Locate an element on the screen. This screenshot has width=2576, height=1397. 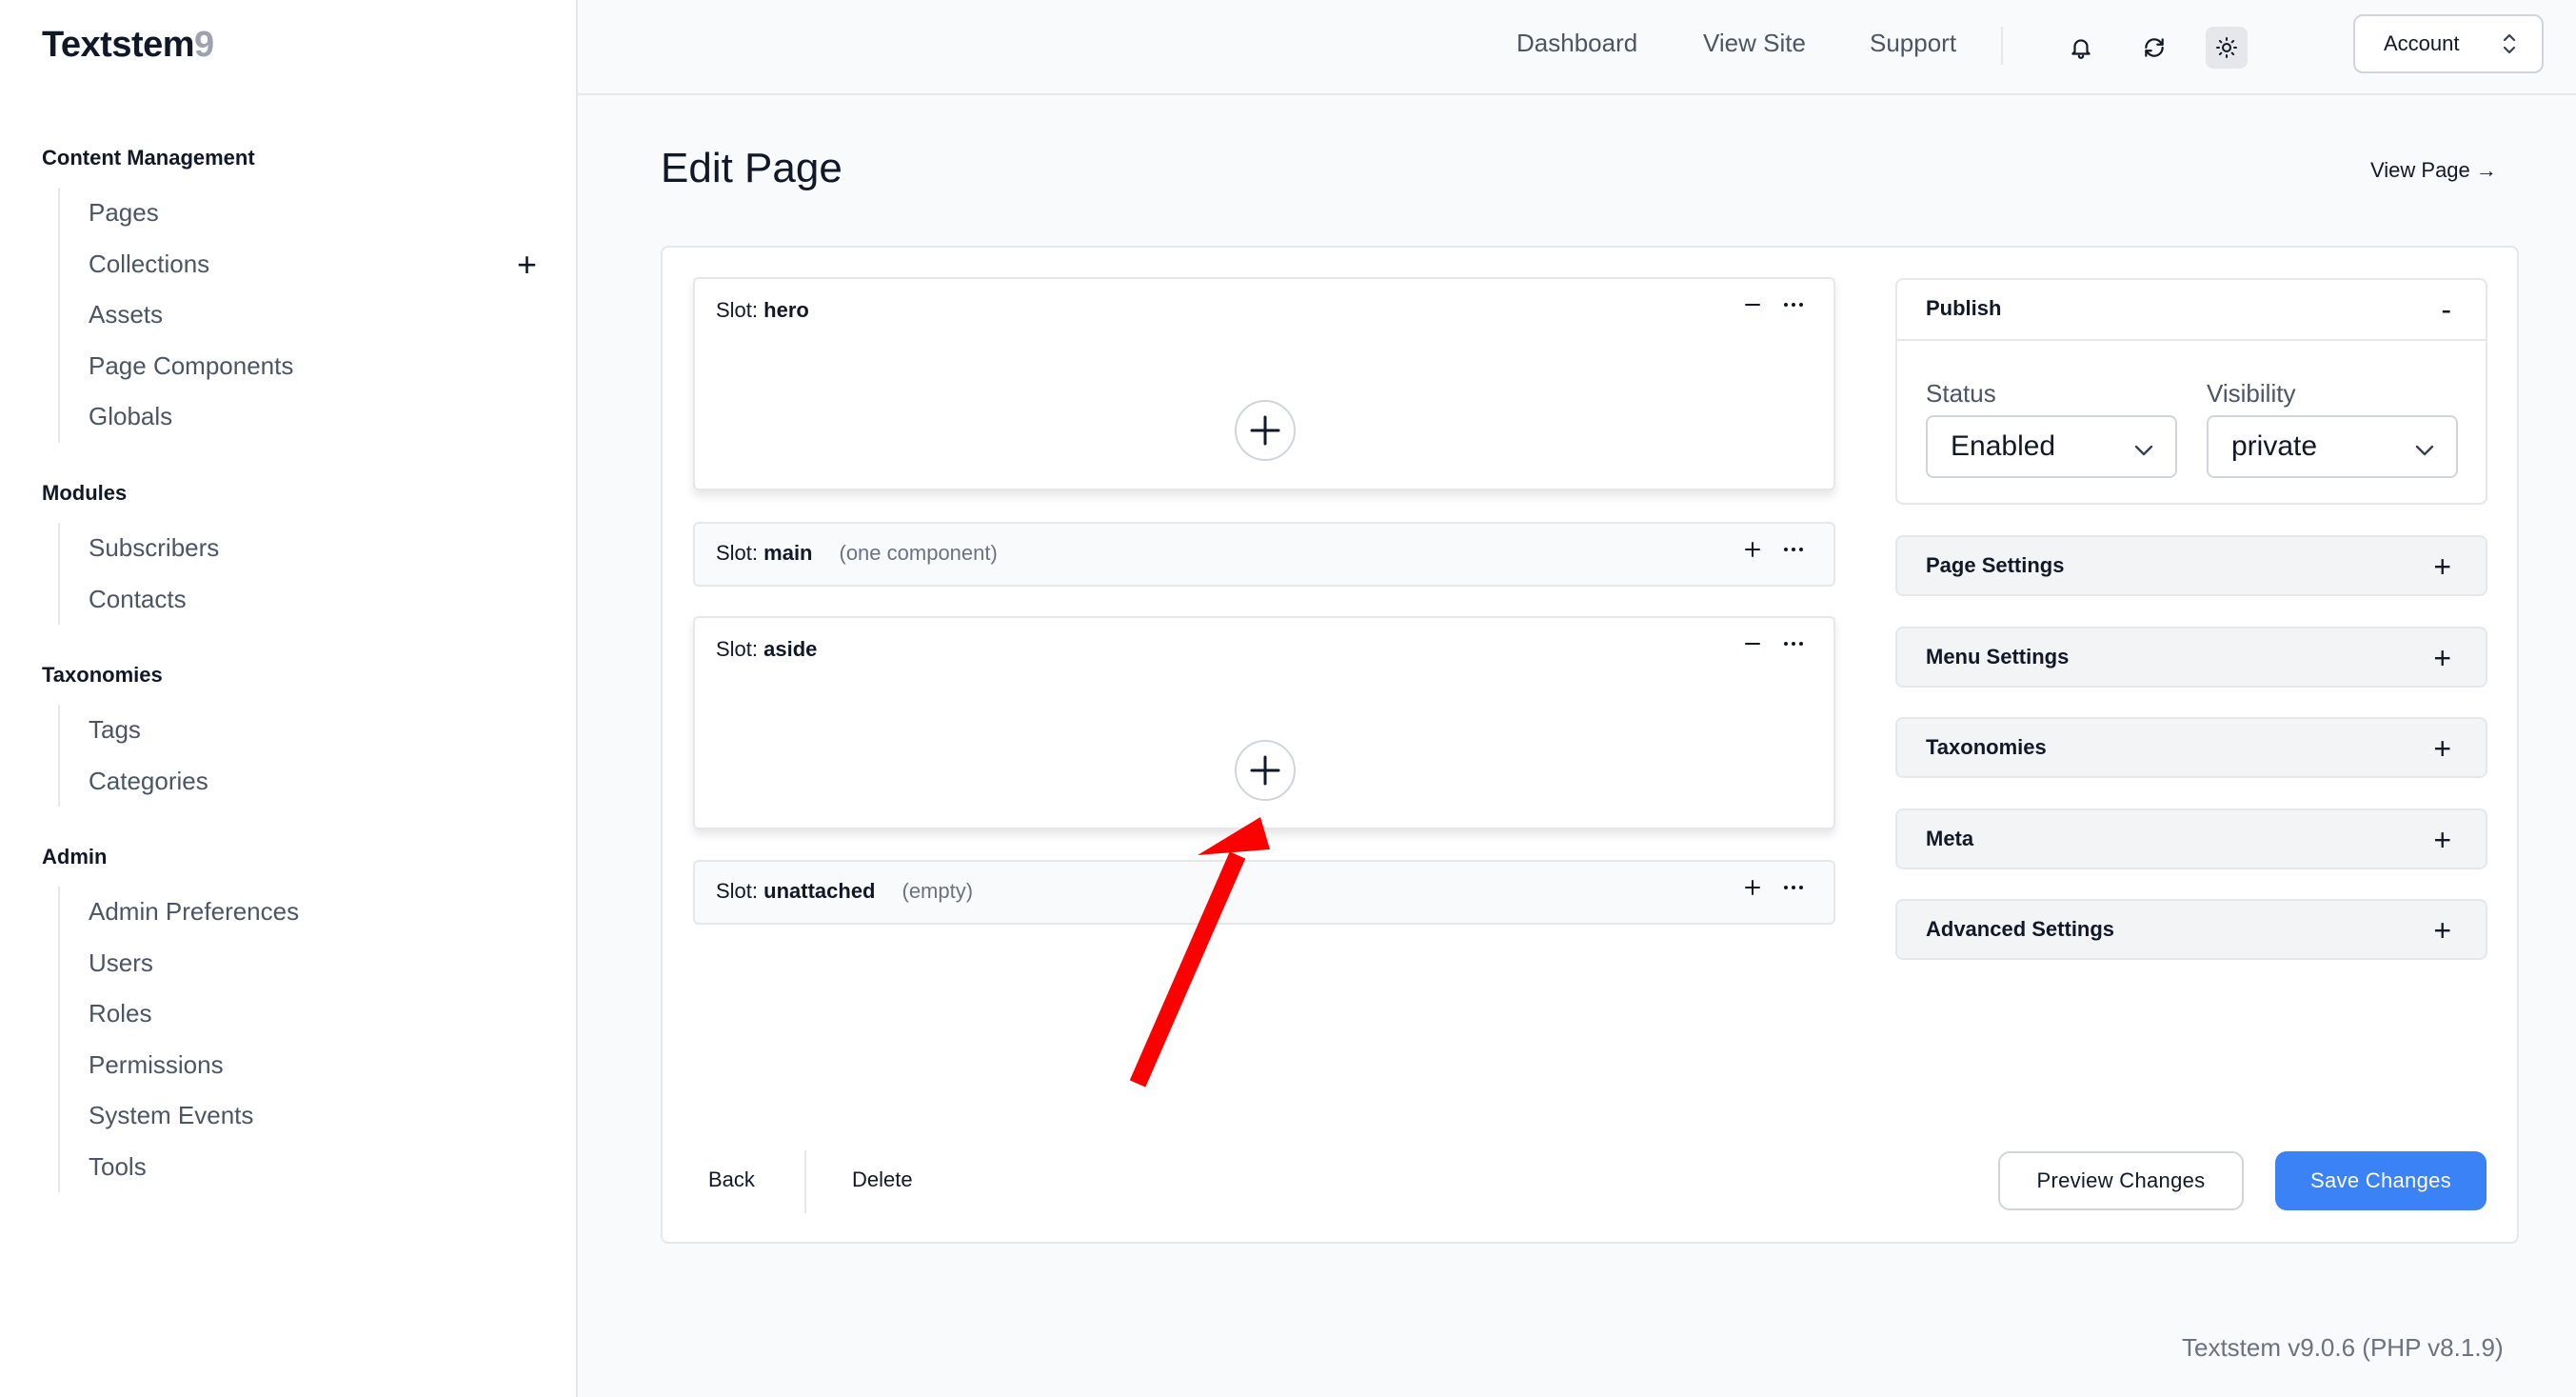
publish-panel-header: Publish - is located at coordinates (2191, 310).